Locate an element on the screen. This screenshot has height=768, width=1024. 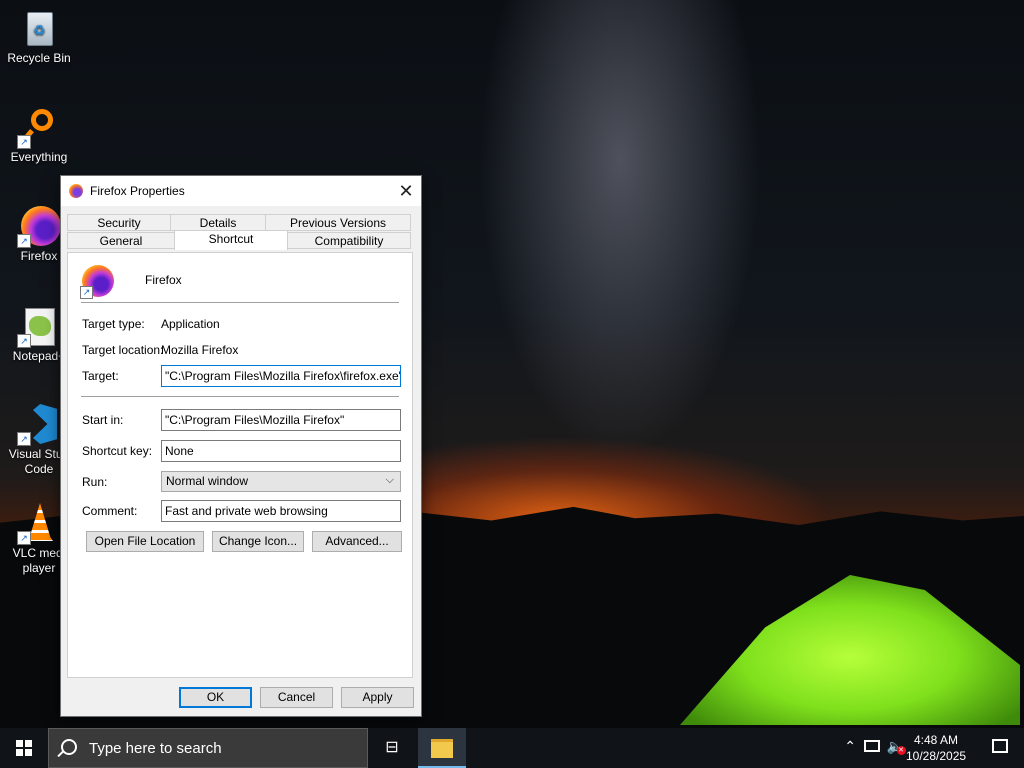
shortcut-key-label: Shortcut key: is located at coordinates (117, 451).